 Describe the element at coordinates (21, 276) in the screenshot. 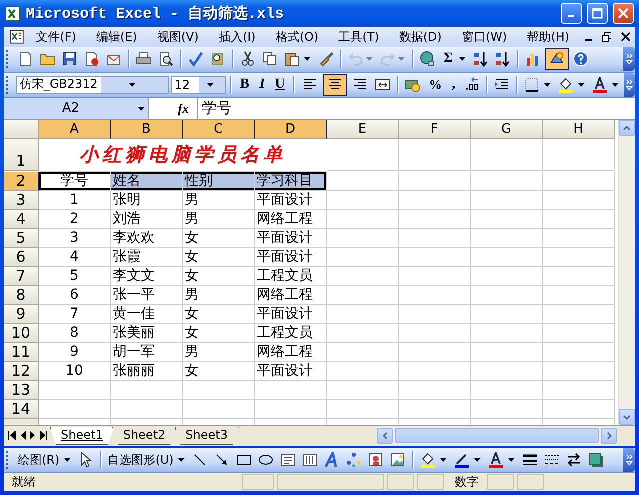

I see `row-header: 7` at that location.